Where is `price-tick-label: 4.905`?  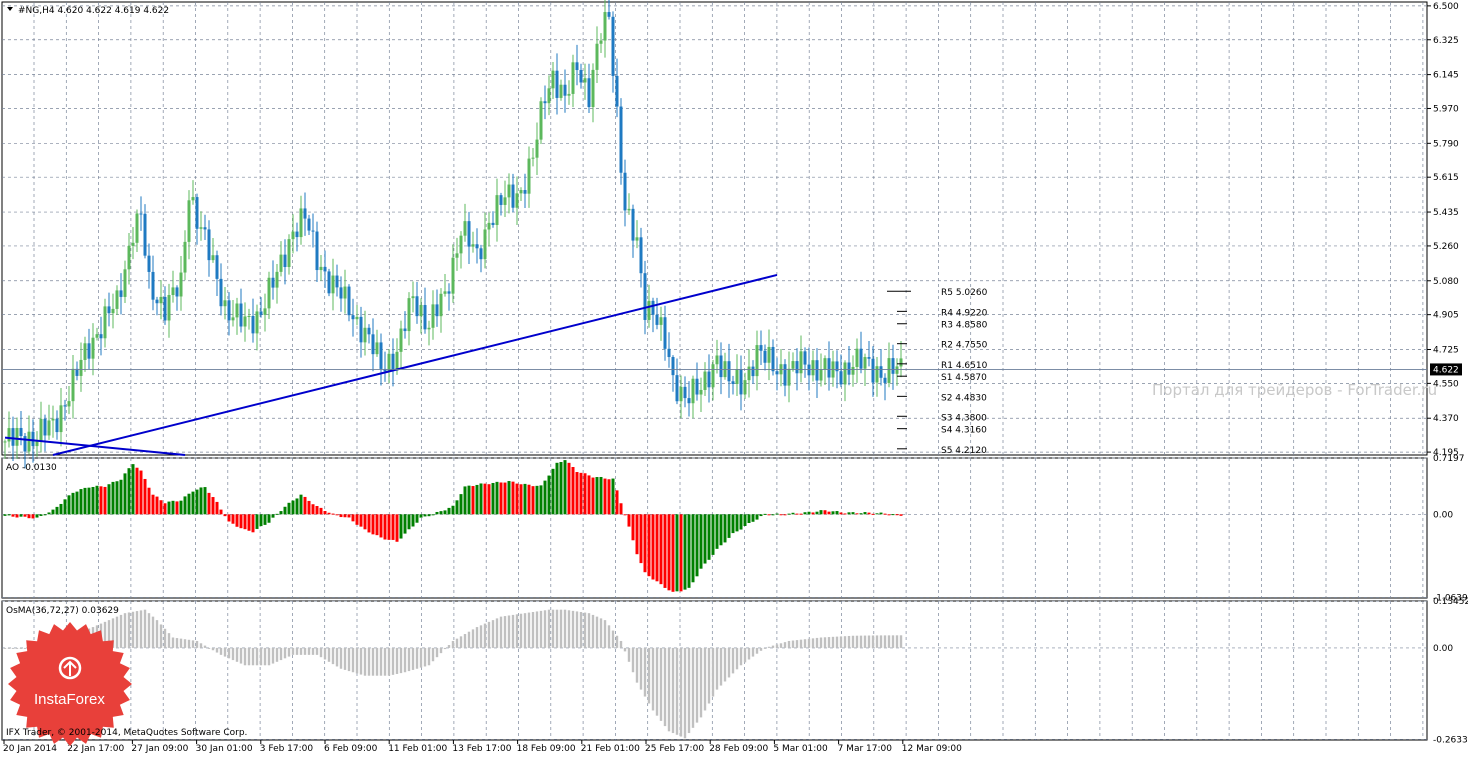 price-tick-label: 4.905 is located at coordinates (1446, 316).